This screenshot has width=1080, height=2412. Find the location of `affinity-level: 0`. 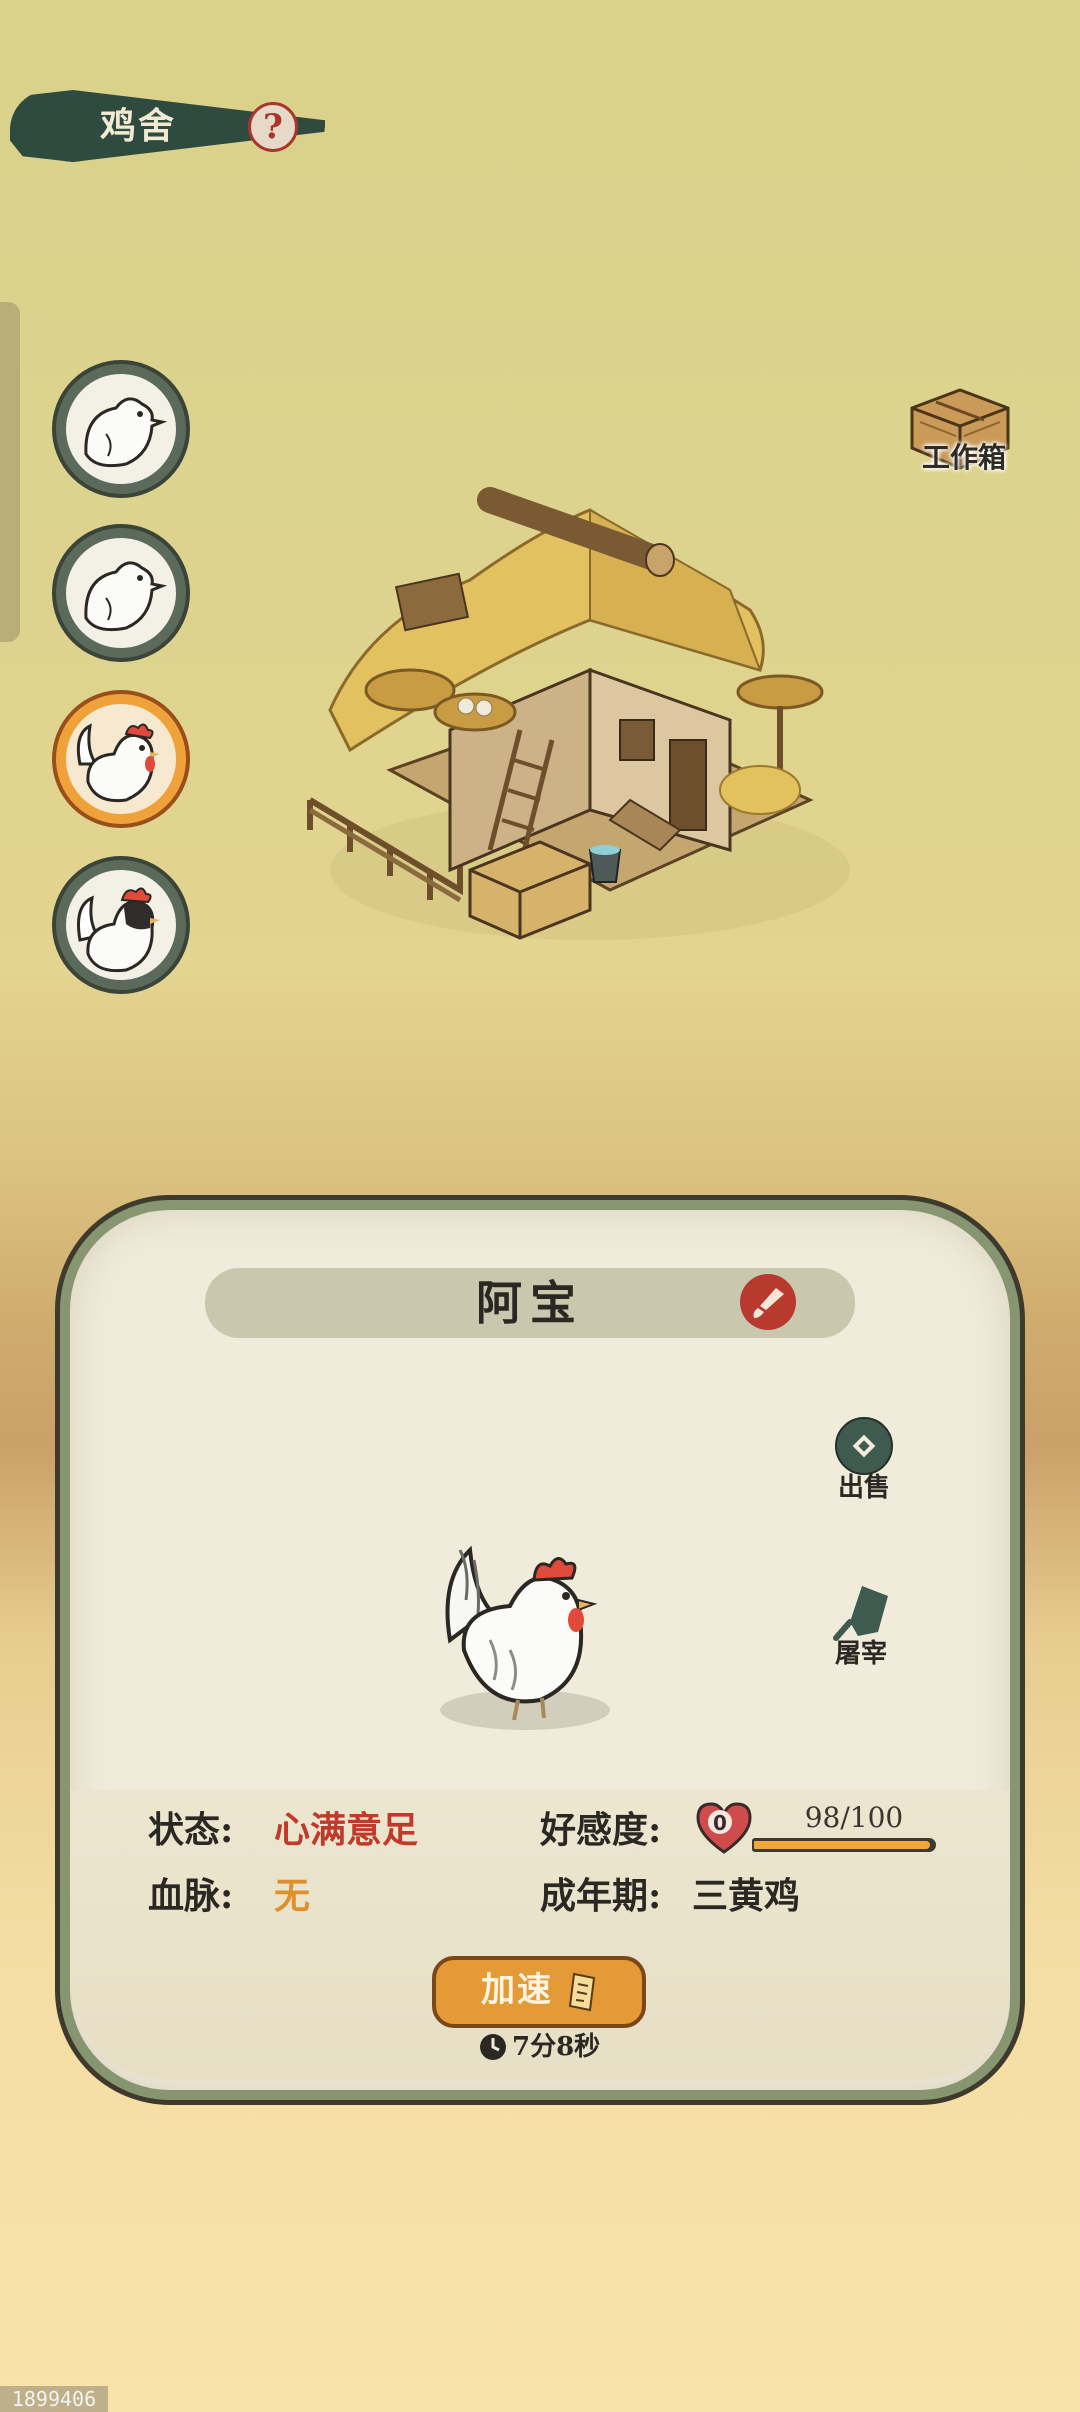

affinity-level: 0 is located at coordinates (720, 1823).